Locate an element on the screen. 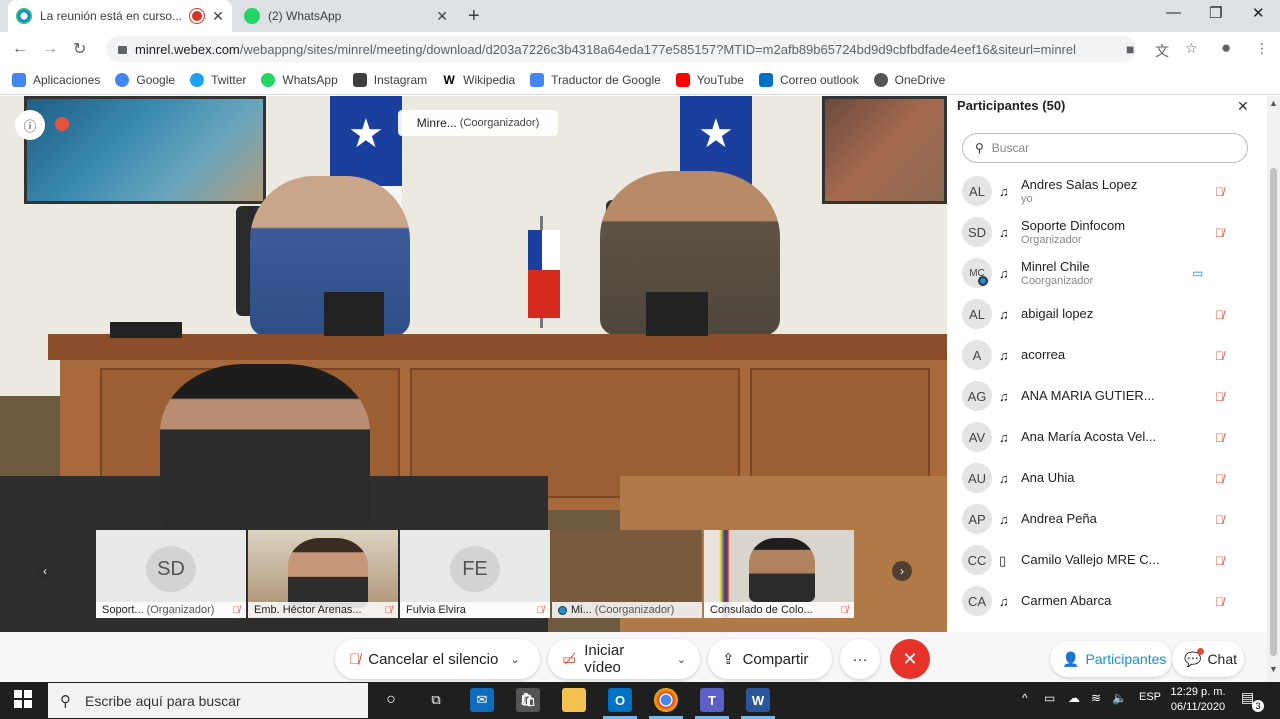  store-icon: 🛍 is located at coordinates (528, 700).